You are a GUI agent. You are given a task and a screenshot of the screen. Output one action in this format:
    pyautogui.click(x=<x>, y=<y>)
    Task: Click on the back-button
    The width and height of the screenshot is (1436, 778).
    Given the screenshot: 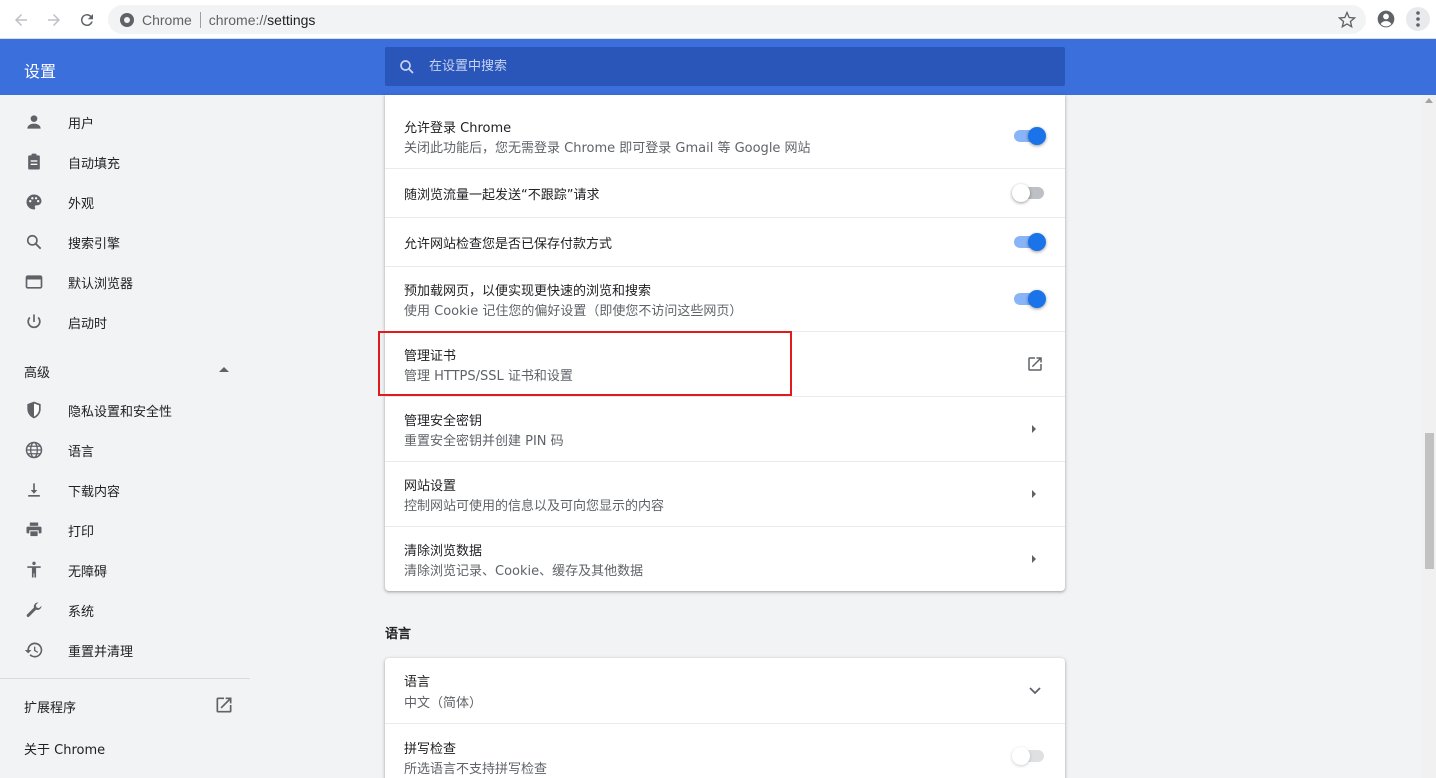 What is the action you would take?
    pyautogui.click(x=21, y=20)
    